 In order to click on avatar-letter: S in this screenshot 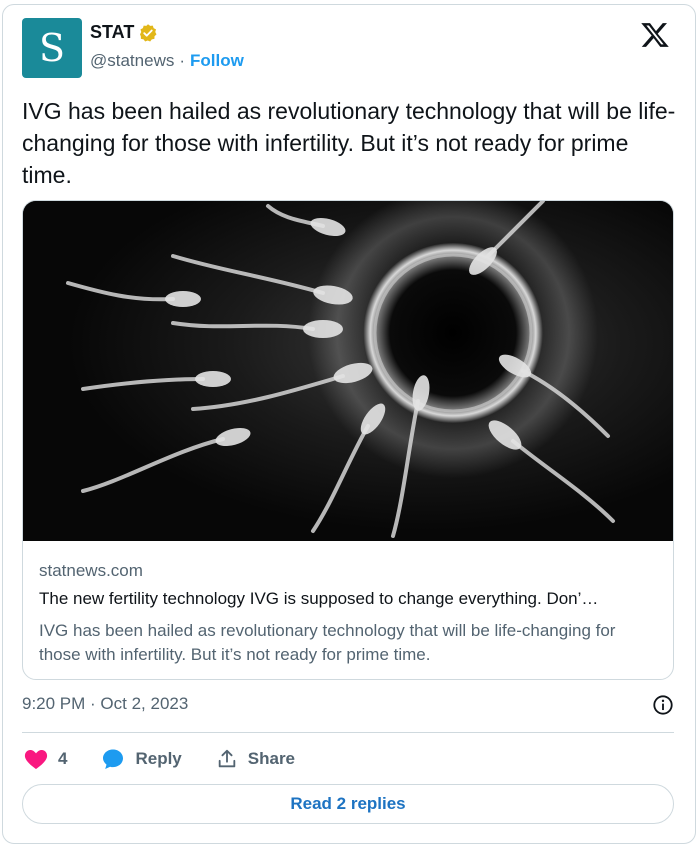, I will do `click(52, 48)`.